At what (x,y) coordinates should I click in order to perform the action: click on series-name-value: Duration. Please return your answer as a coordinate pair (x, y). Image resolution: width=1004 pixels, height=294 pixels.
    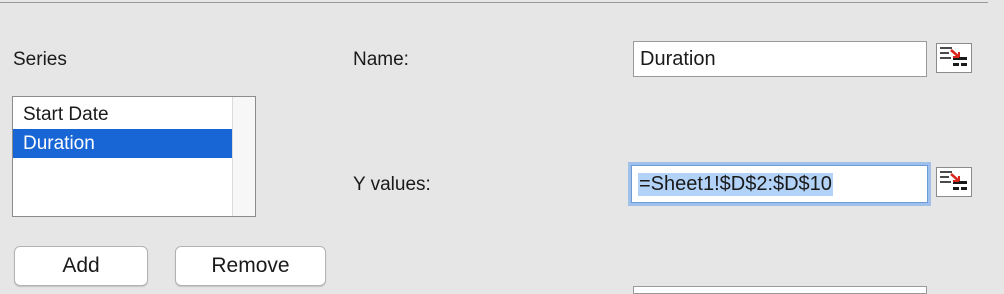
    Looking at the image, I should click on (678, 58).